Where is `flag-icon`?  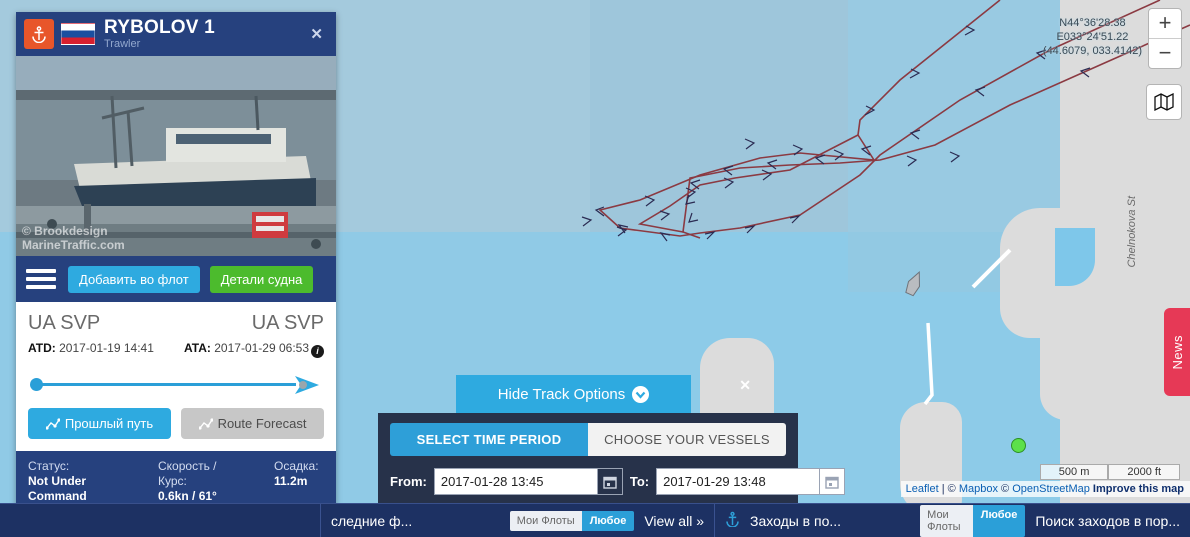
flag-icon is located at coordinates (78, 34).